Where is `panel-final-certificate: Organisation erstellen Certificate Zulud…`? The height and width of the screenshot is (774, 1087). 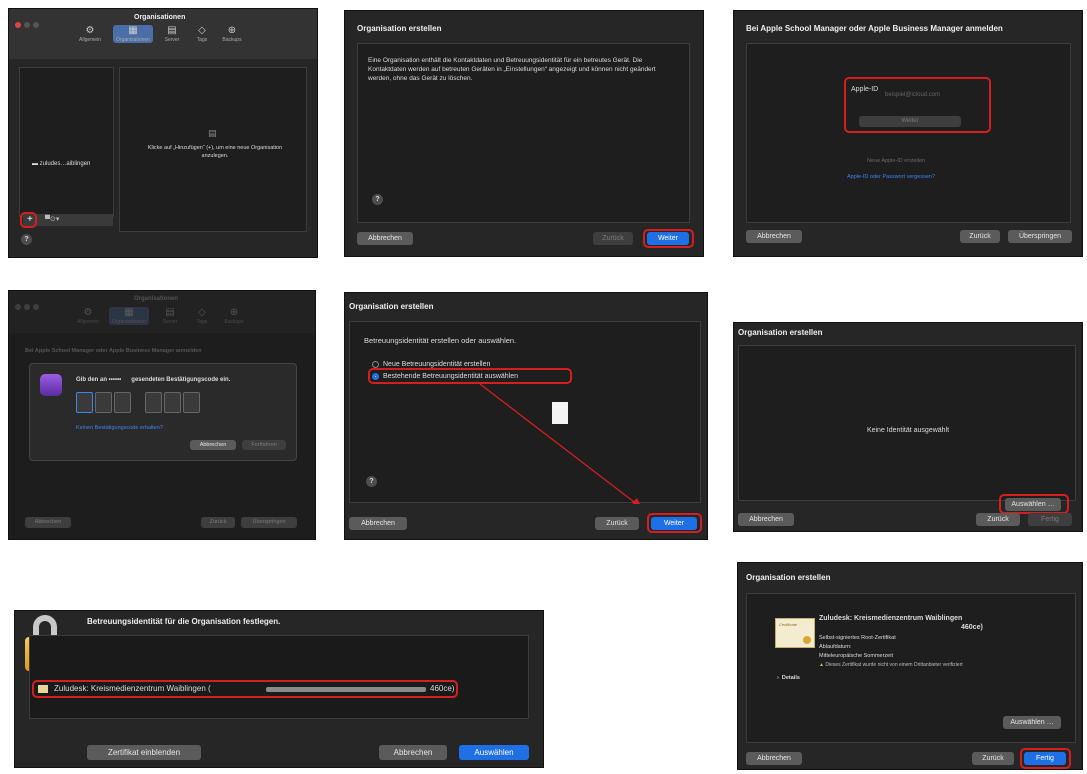
panel-final-certificate: Organisation erstellen Certificate Zulud… is located at coordinates (910, 666).